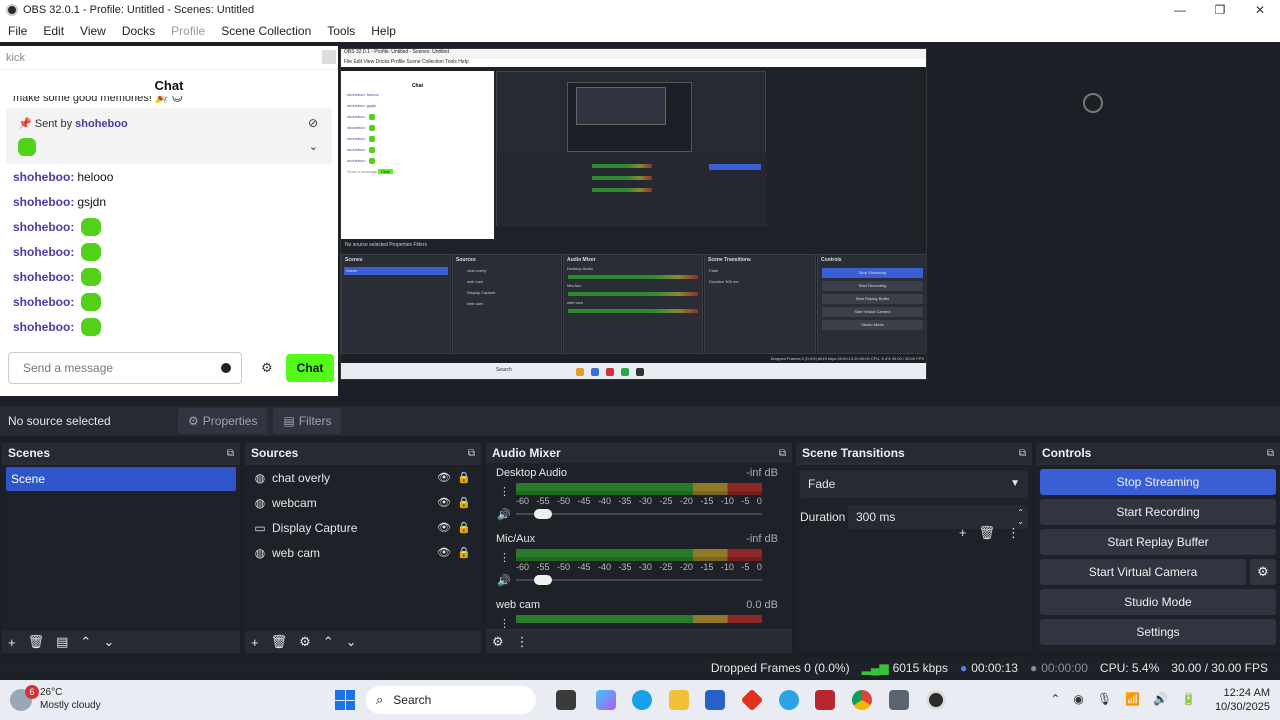  Describe the element at coordinates (363, 527) in the screenshot. I see `source-item: ▭ Display Capture 👁 🔒` at that location.